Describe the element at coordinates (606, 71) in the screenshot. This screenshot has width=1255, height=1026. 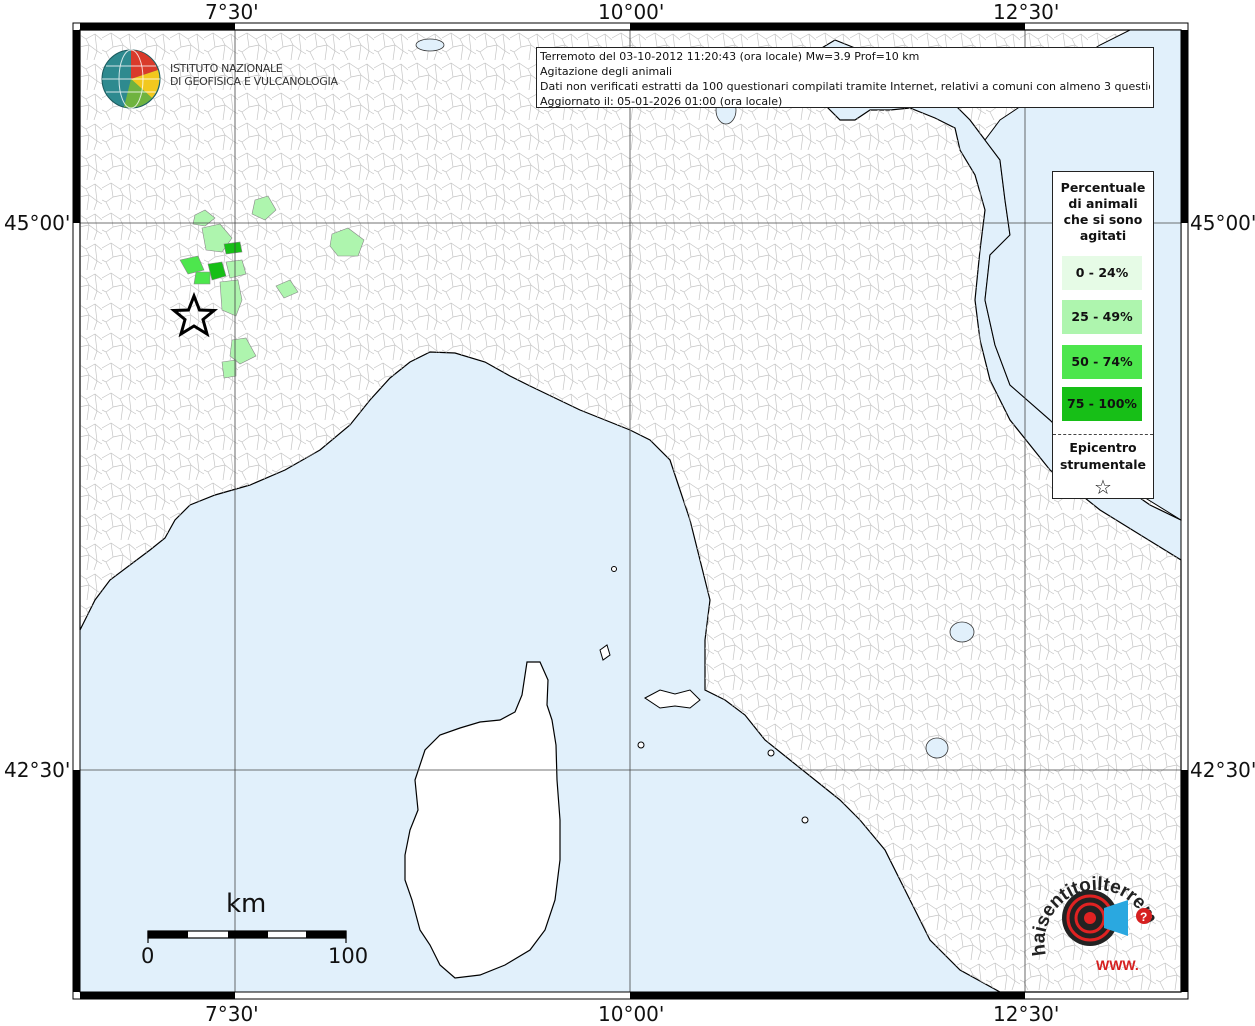
I see `map-subject: Agitazione degli animali` at that location.